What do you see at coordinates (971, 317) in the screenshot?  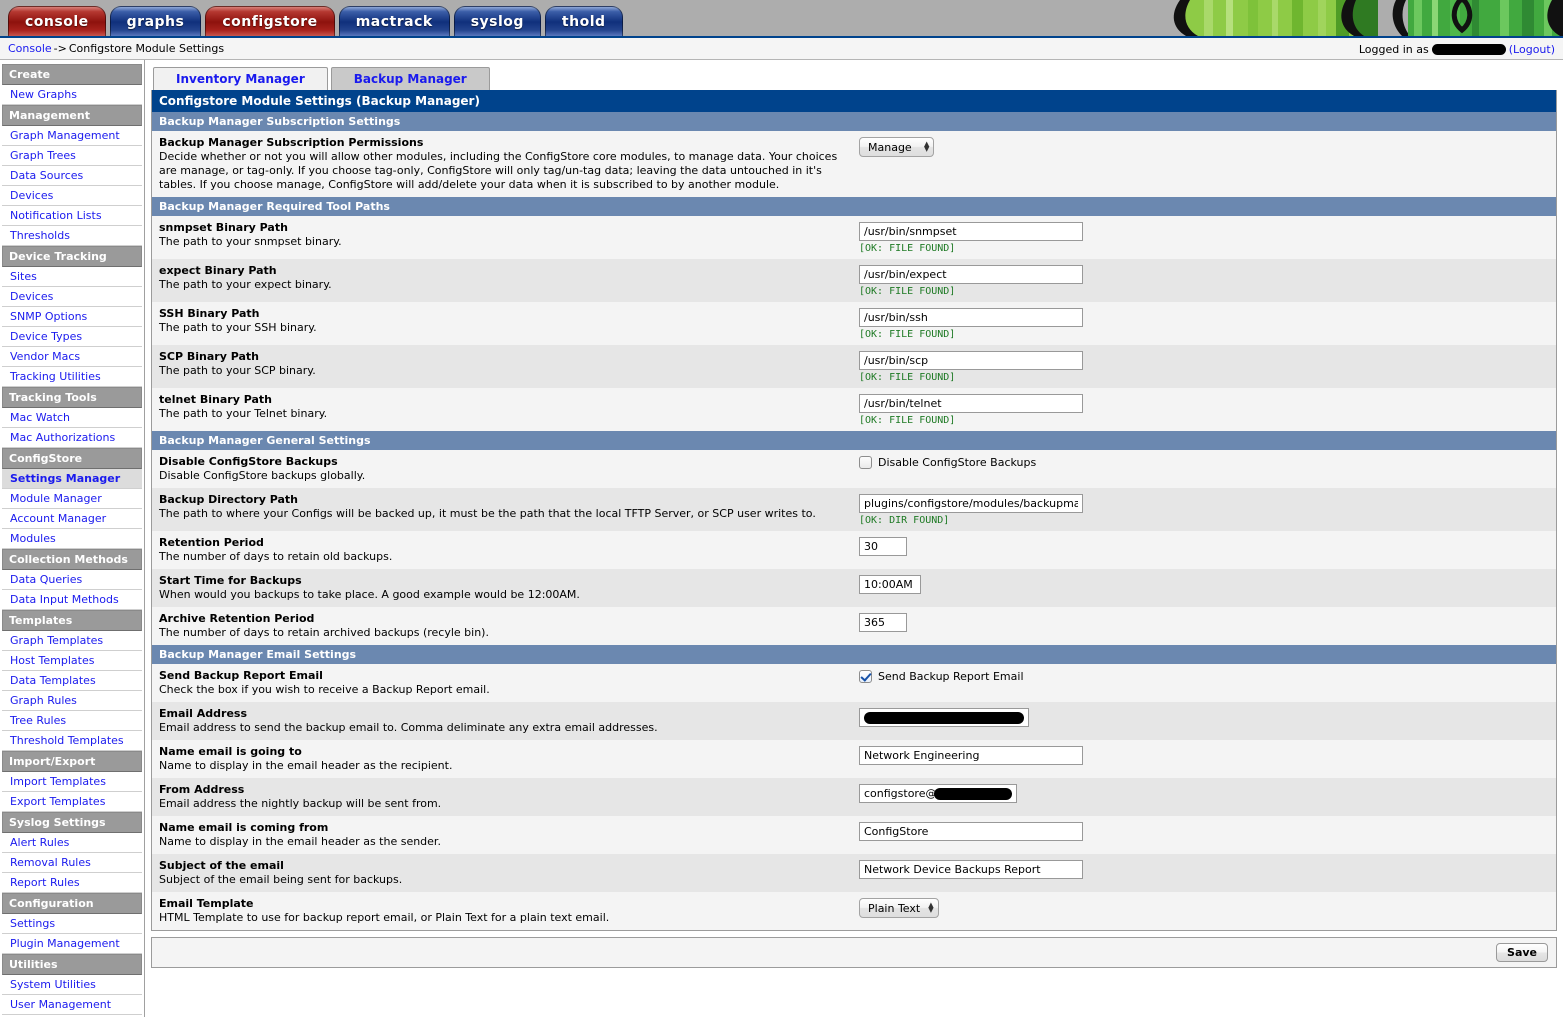 I see `input-ssh-binary-path` at bounding box center [971, 317].